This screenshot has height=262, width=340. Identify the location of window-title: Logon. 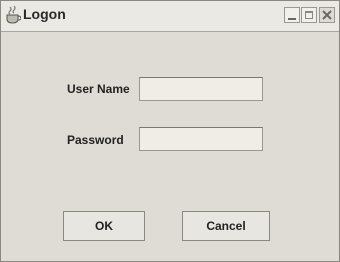
(44, 14).